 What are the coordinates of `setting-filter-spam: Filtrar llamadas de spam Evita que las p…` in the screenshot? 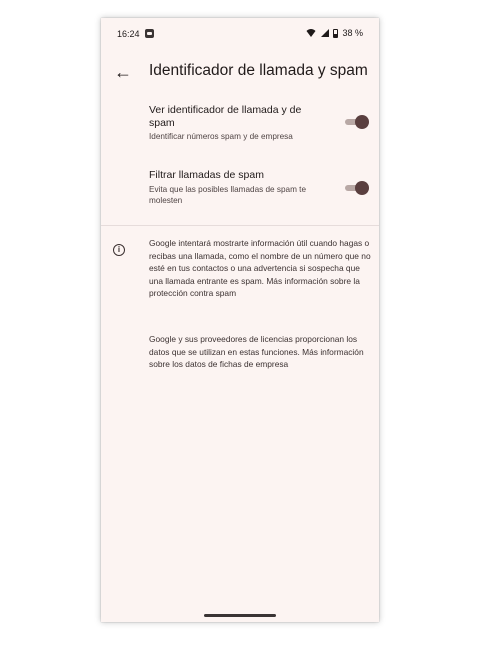 It's located at (259, 187).